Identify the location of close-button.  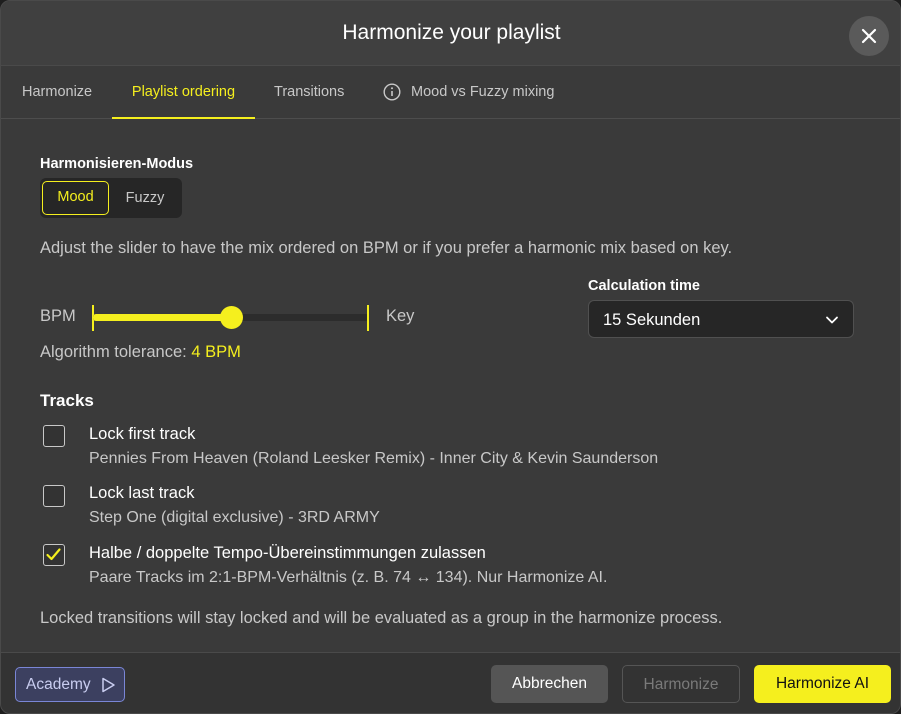
(869, 36).